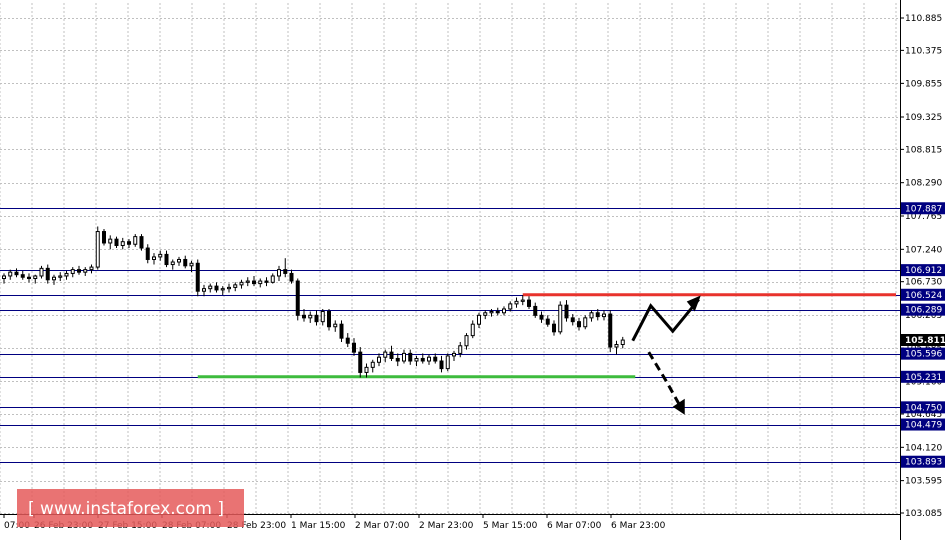  Describe the element at coordinates (923, 250) in the screenshot. I see `y-tick-label: 107.240` at that location.